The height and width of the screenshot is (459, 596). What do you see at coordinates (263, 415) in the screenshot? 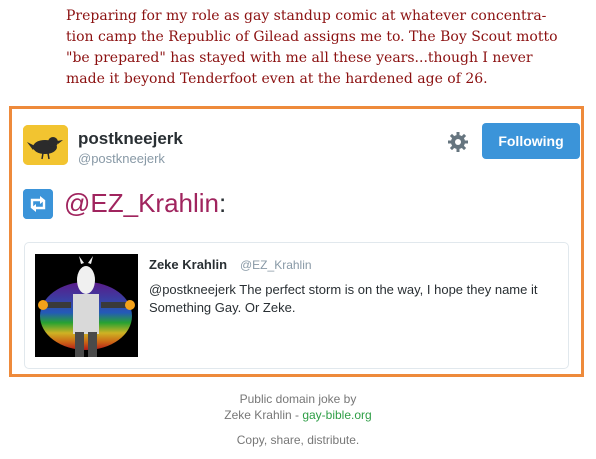
I see `footer-author-text: Zeke Krahlin -` at bounding box center [263, 415].